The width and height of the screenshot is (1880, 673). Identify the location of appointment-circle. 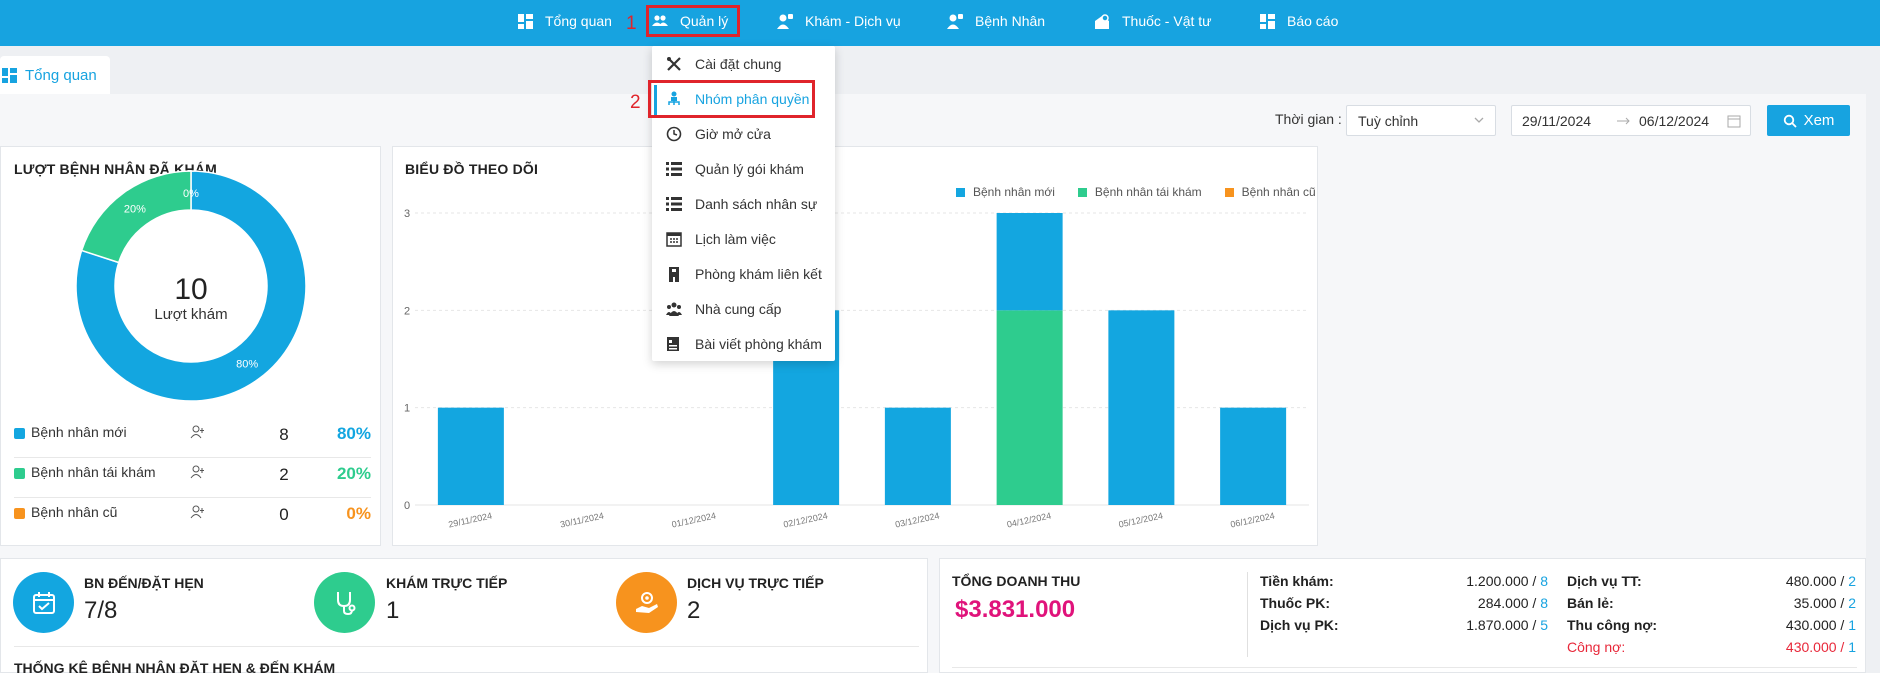
(43, 602).